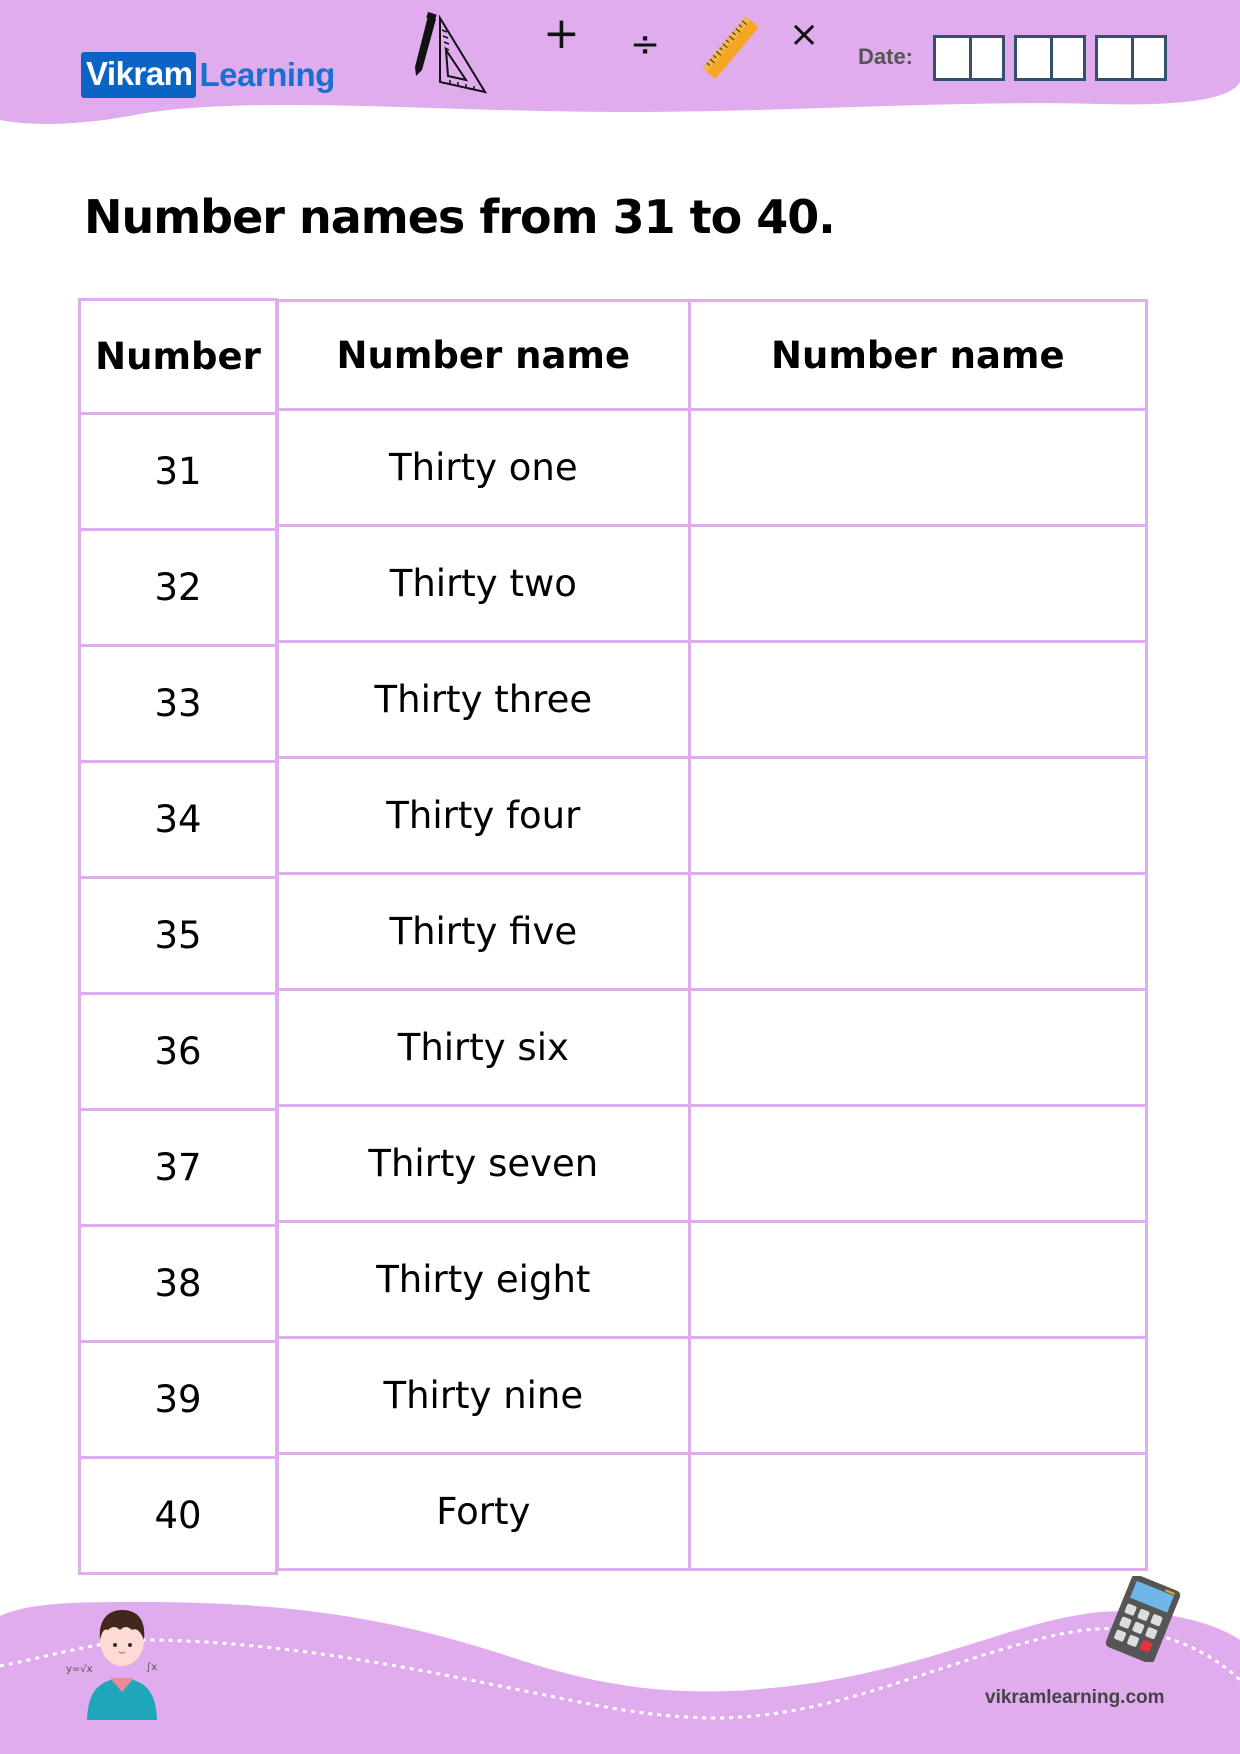 The image size is (1240, 1754). I want to click on table-row: Thirty seven, so click(712, 1163).